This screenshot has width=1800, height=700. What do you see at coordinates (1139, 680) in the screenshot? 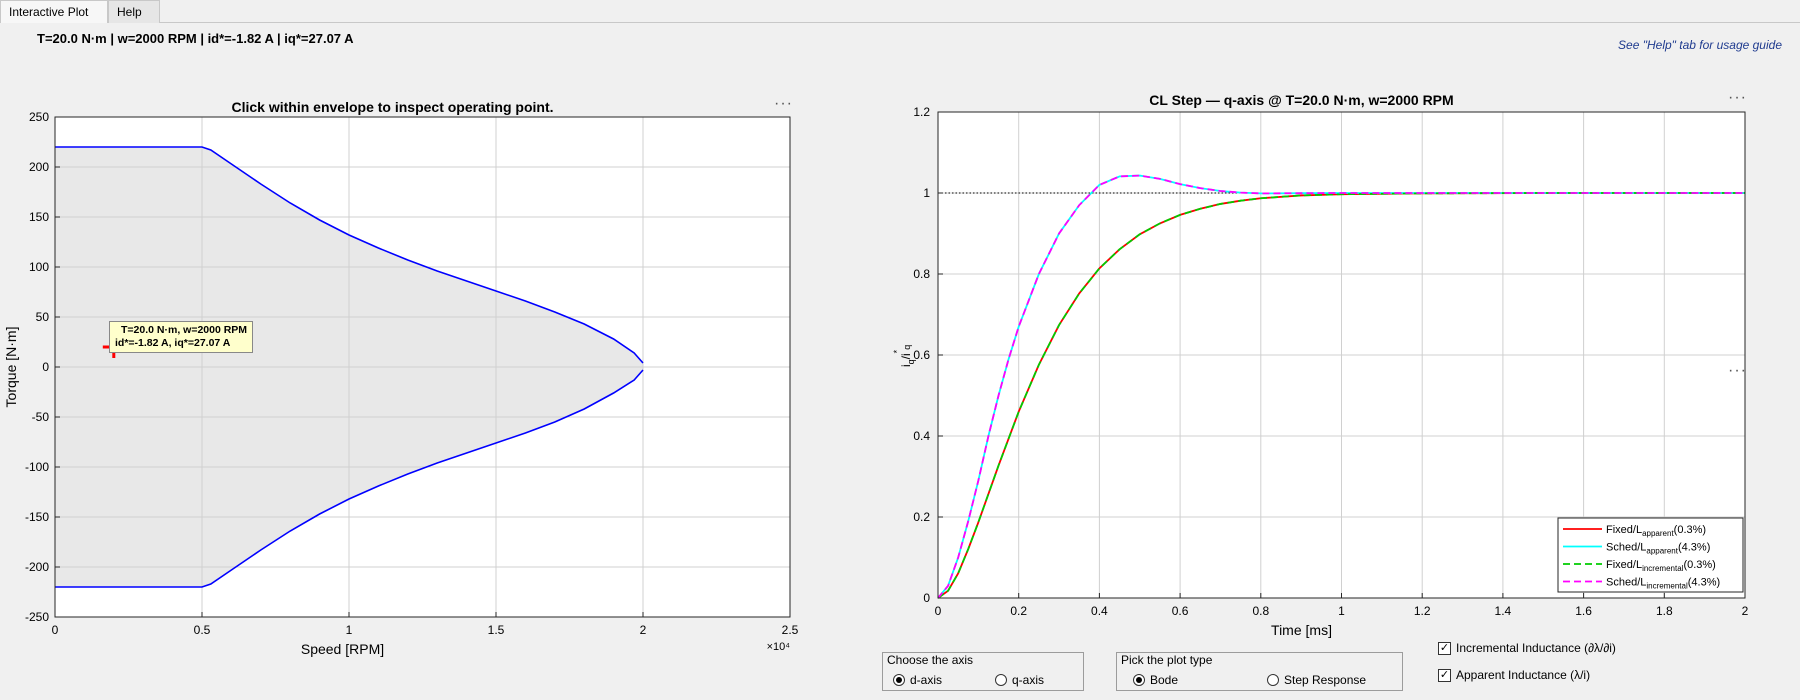
I see `radio-bode-dot` at bounding box center [1139, 680].